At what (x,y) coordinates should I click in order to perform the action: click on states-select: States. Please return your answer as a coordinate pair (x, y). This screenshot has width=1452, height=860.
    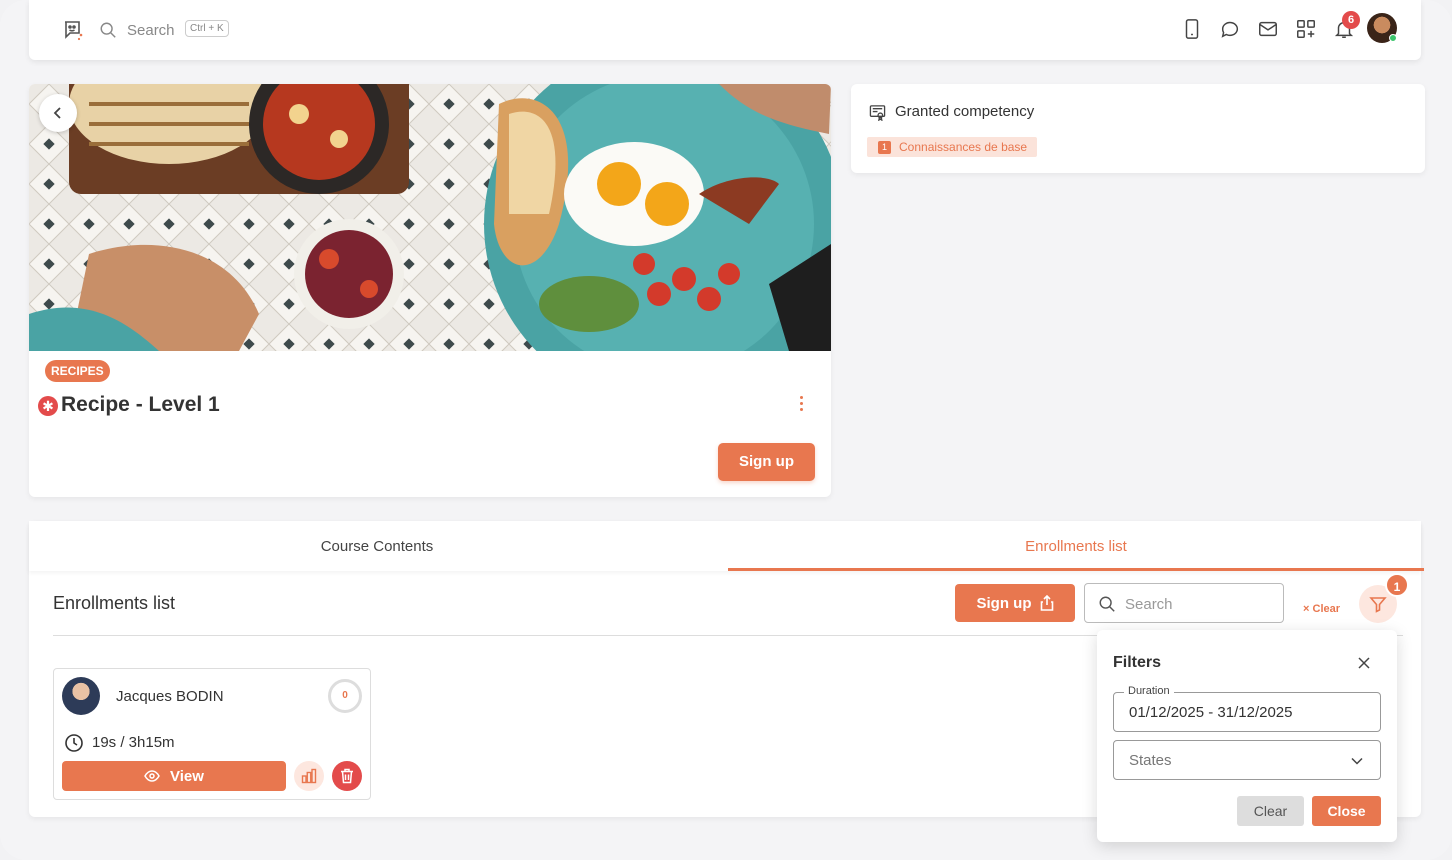
    Looking at the image, I should click on (1247, 760).